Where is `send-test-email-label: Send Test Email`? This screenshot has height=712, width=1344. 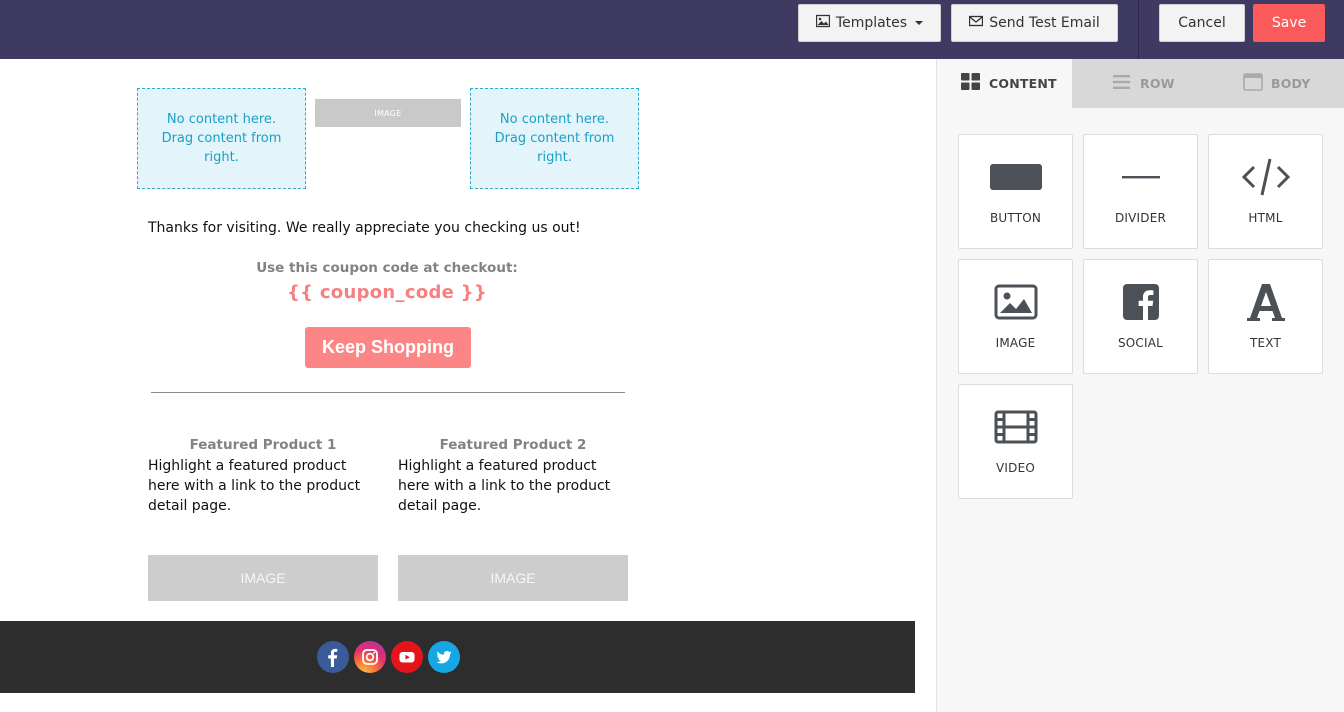
send-test-email-label: Send Test Email is located at coordinates (1044, 23).